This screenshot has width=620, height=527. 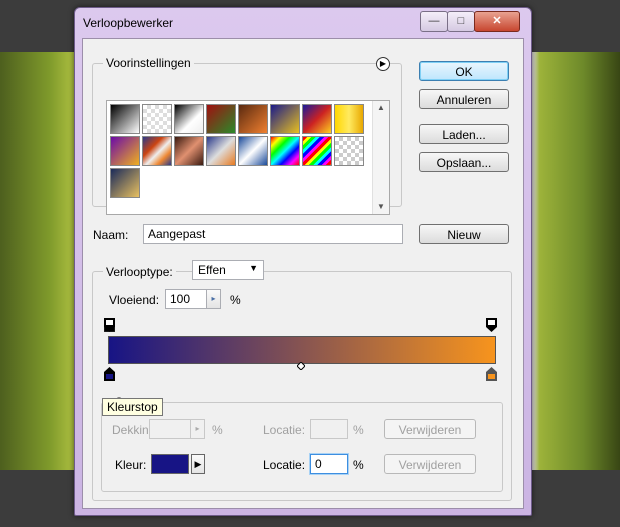 I want to click on smoothness-percent: %, so click(x=235, y=300).